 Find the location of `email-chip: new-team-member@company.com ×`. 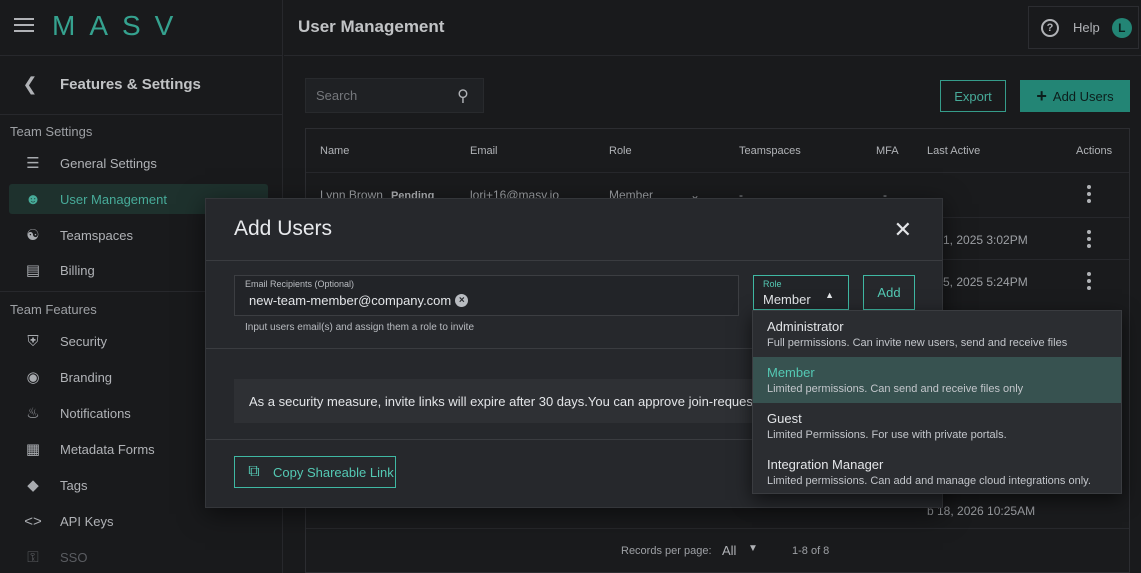

email-chip: new-team-member@company.com × is located at coordinates (359, 300).